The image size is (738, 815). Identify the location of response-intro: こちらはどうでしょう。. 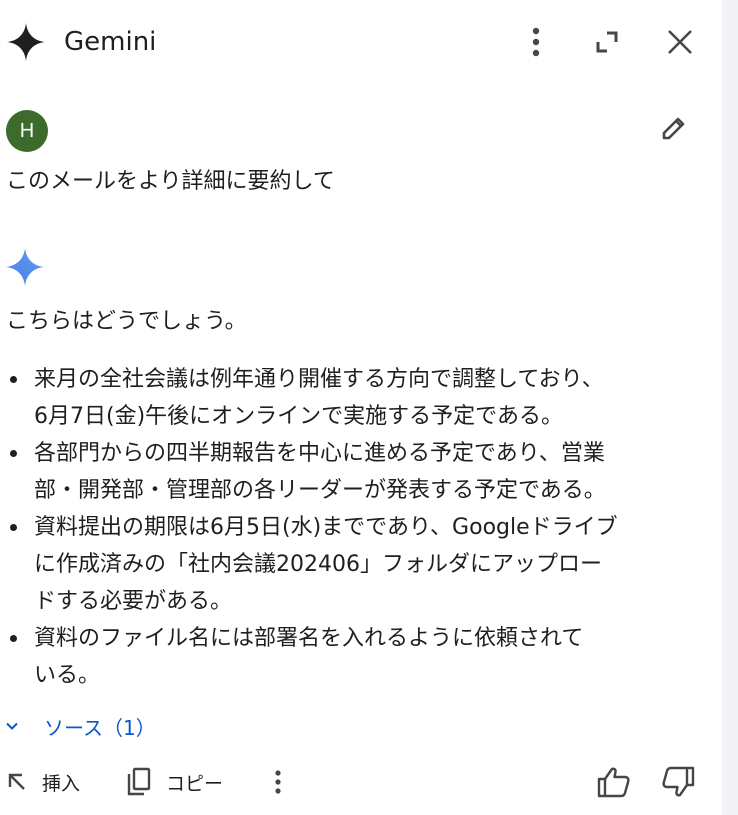
(126, 321).